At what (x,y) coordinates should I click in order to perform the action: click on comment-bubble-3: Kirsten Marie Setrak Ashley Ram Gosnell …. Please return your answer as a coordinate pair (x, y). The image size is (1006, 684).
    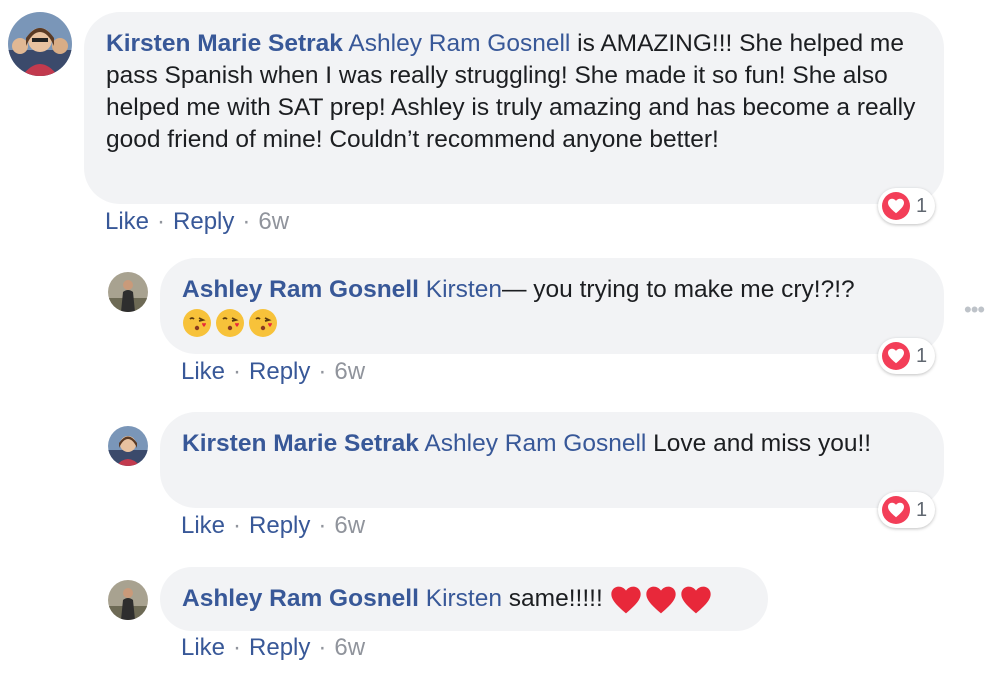
    Looking at the image, I should click on (552, 460).